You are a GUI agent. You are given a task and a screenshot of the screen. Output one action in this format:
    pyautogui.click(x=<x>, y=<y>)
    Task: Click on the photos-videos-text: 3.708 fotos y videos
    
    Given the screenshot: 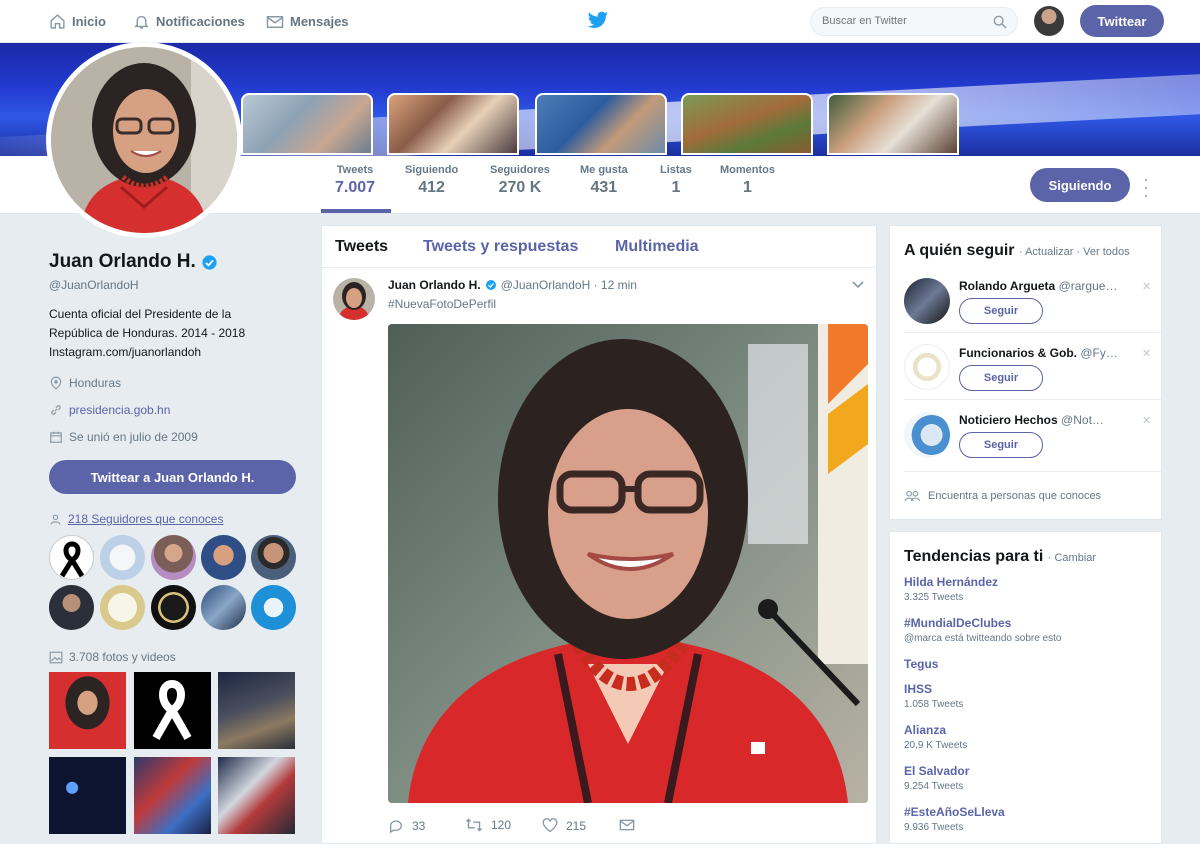 What is the action you would take?
    pyautogui.click(x=122, y=657)
    